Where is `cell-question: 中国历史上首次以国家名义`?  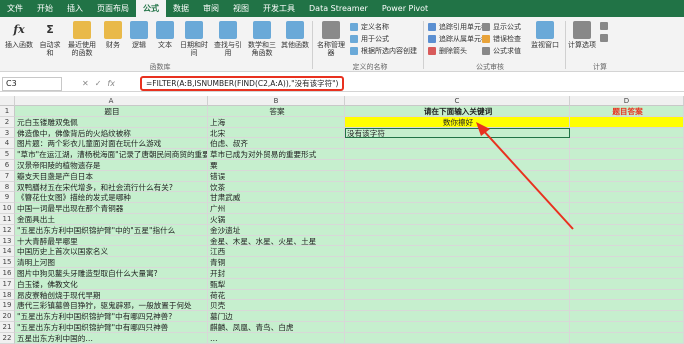 cell-question: 中国历史上首次以国家名义 is located at coordinates (111, 252).